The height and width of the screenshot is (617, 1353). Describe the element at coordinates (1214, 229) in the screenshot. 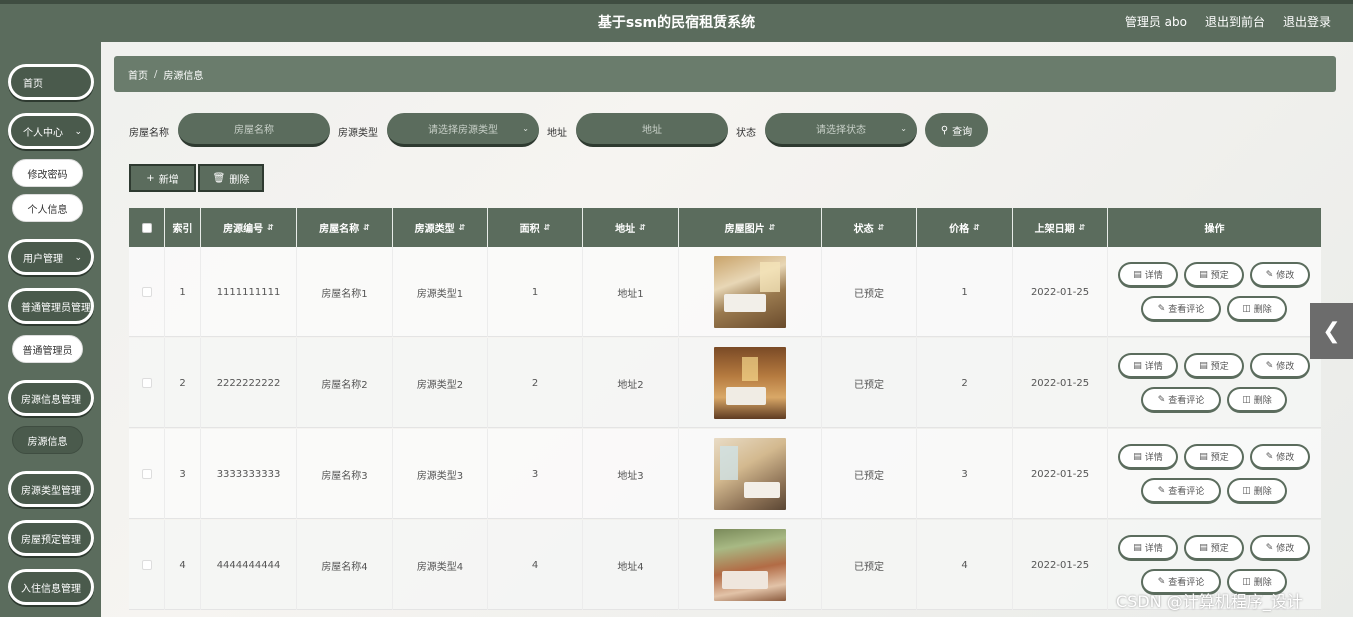

I see `column-header-label: 操作` at that location.